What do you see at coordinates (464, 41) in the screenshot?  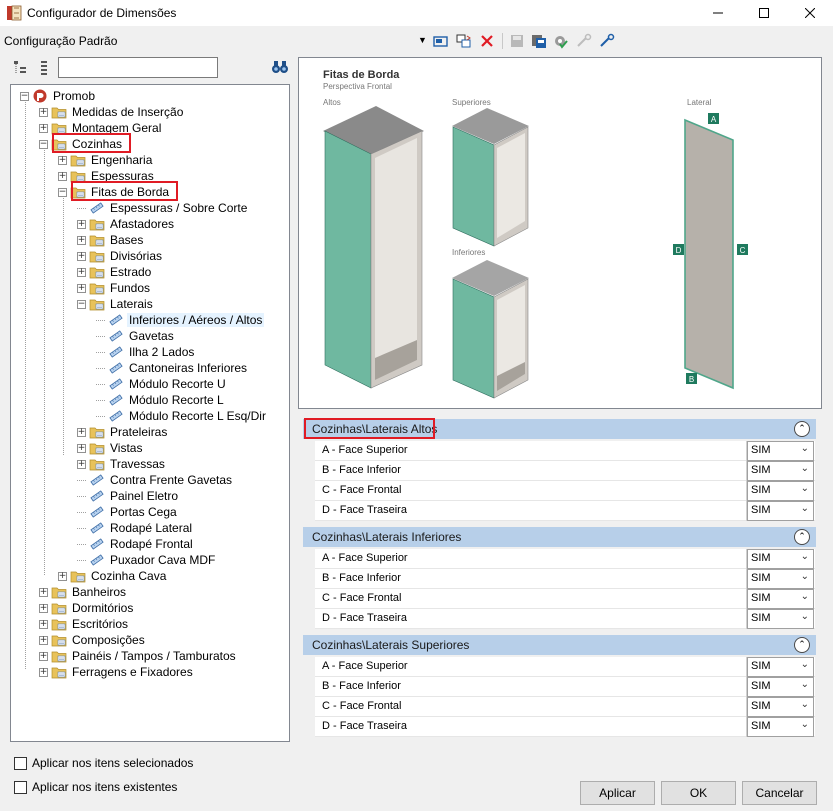 I see `copy-icon` at bounding box center [464, 41].